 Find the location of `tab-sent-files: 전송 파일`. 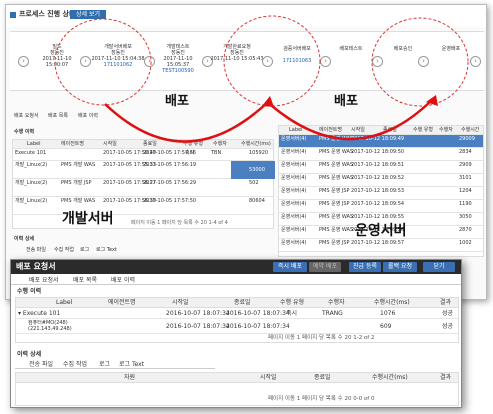

tab-sent-files: 전송 파일 is located at coordinates (41, 364).